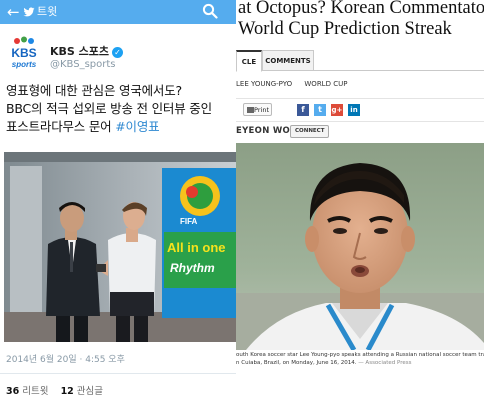 The height and width of the screenshot is (400, 484). What do you see at coordinates (13, 12) in the screenshot?
I see `back-arrow-icon: ←` at bounding box center [13, 12].